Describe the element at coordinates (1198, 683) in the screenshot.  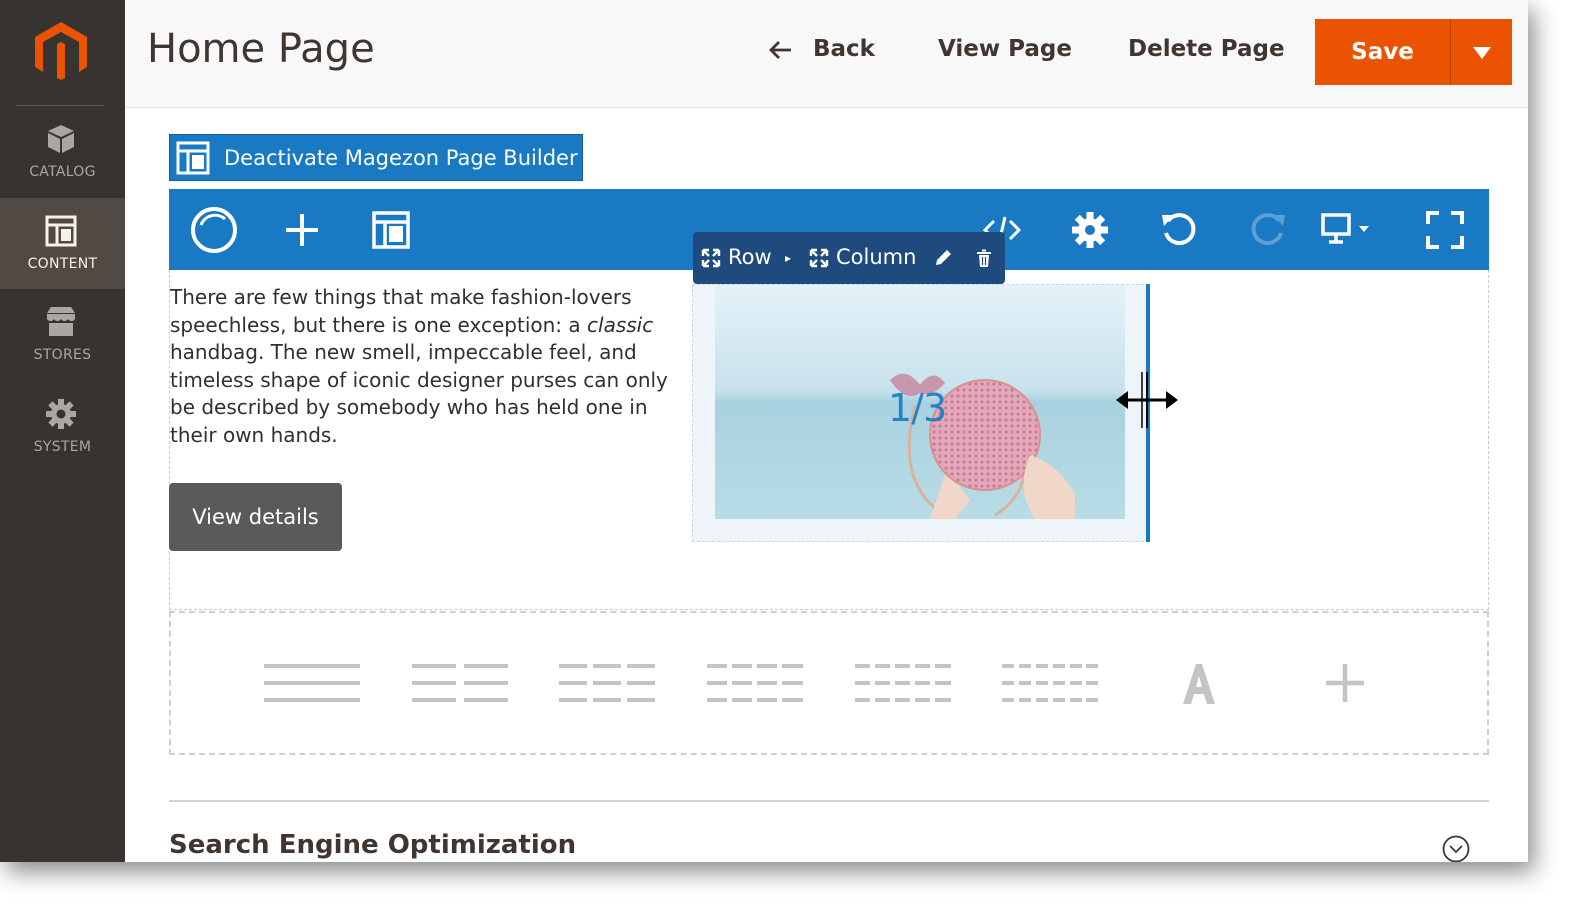
I see `text-element-icon` at that location.